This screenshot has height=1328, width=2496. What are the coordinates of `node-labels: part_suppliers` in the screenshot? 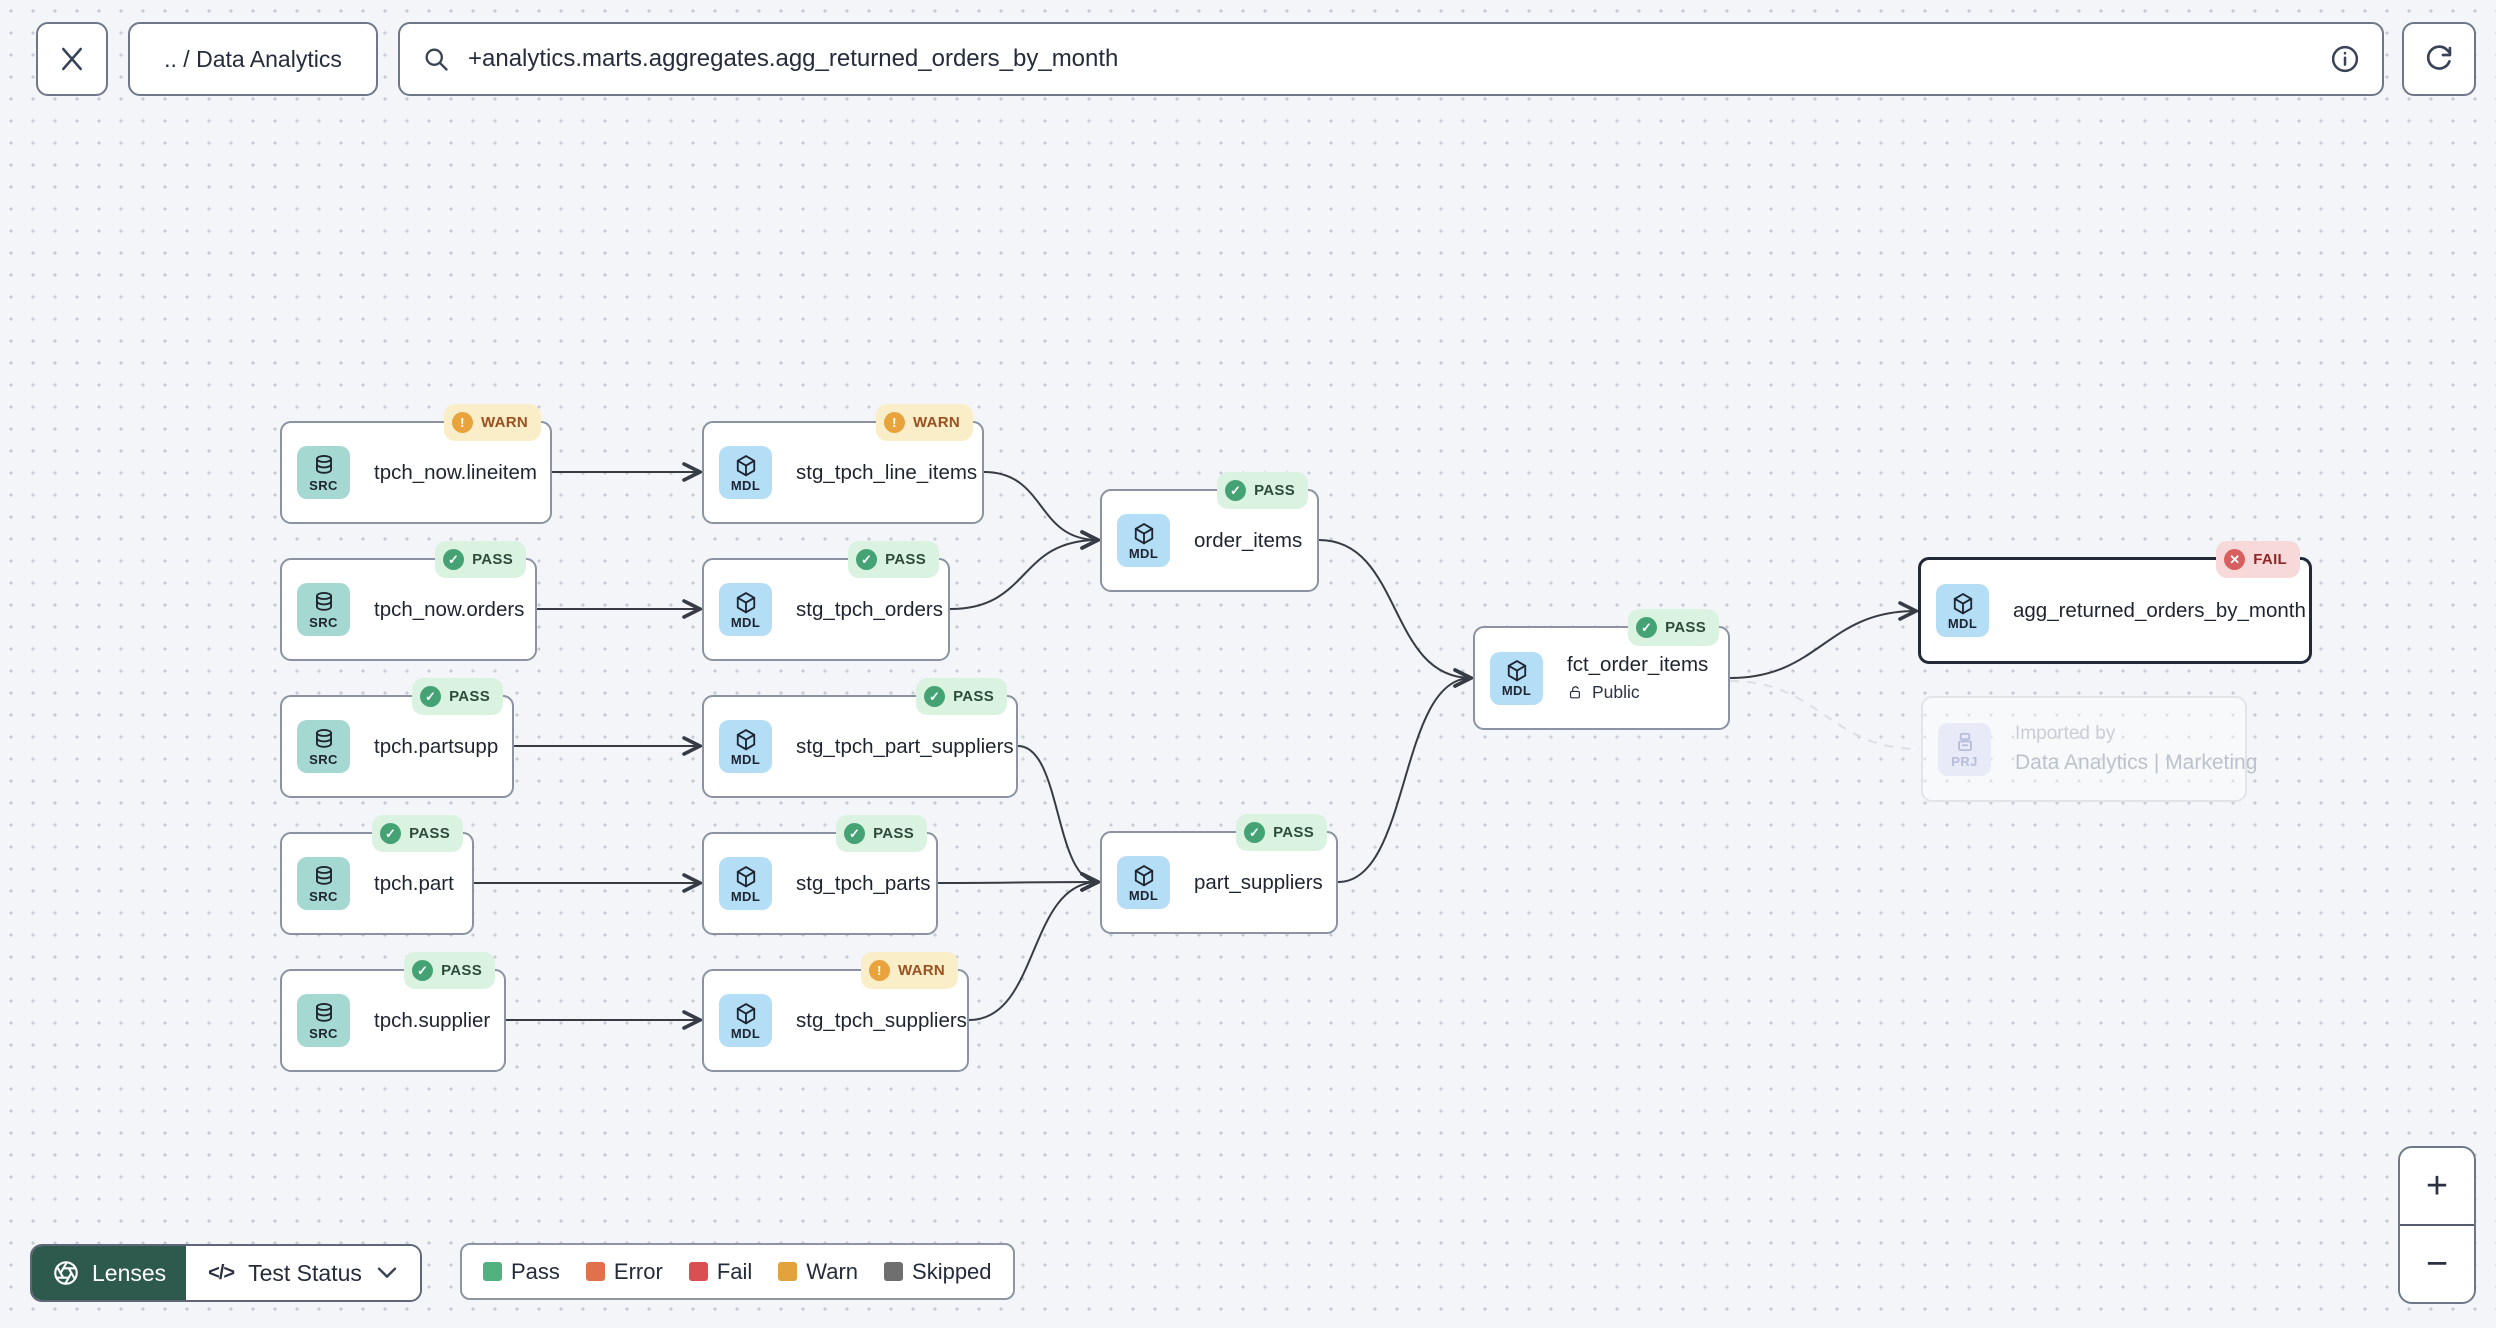 It's located at (1258, 883).